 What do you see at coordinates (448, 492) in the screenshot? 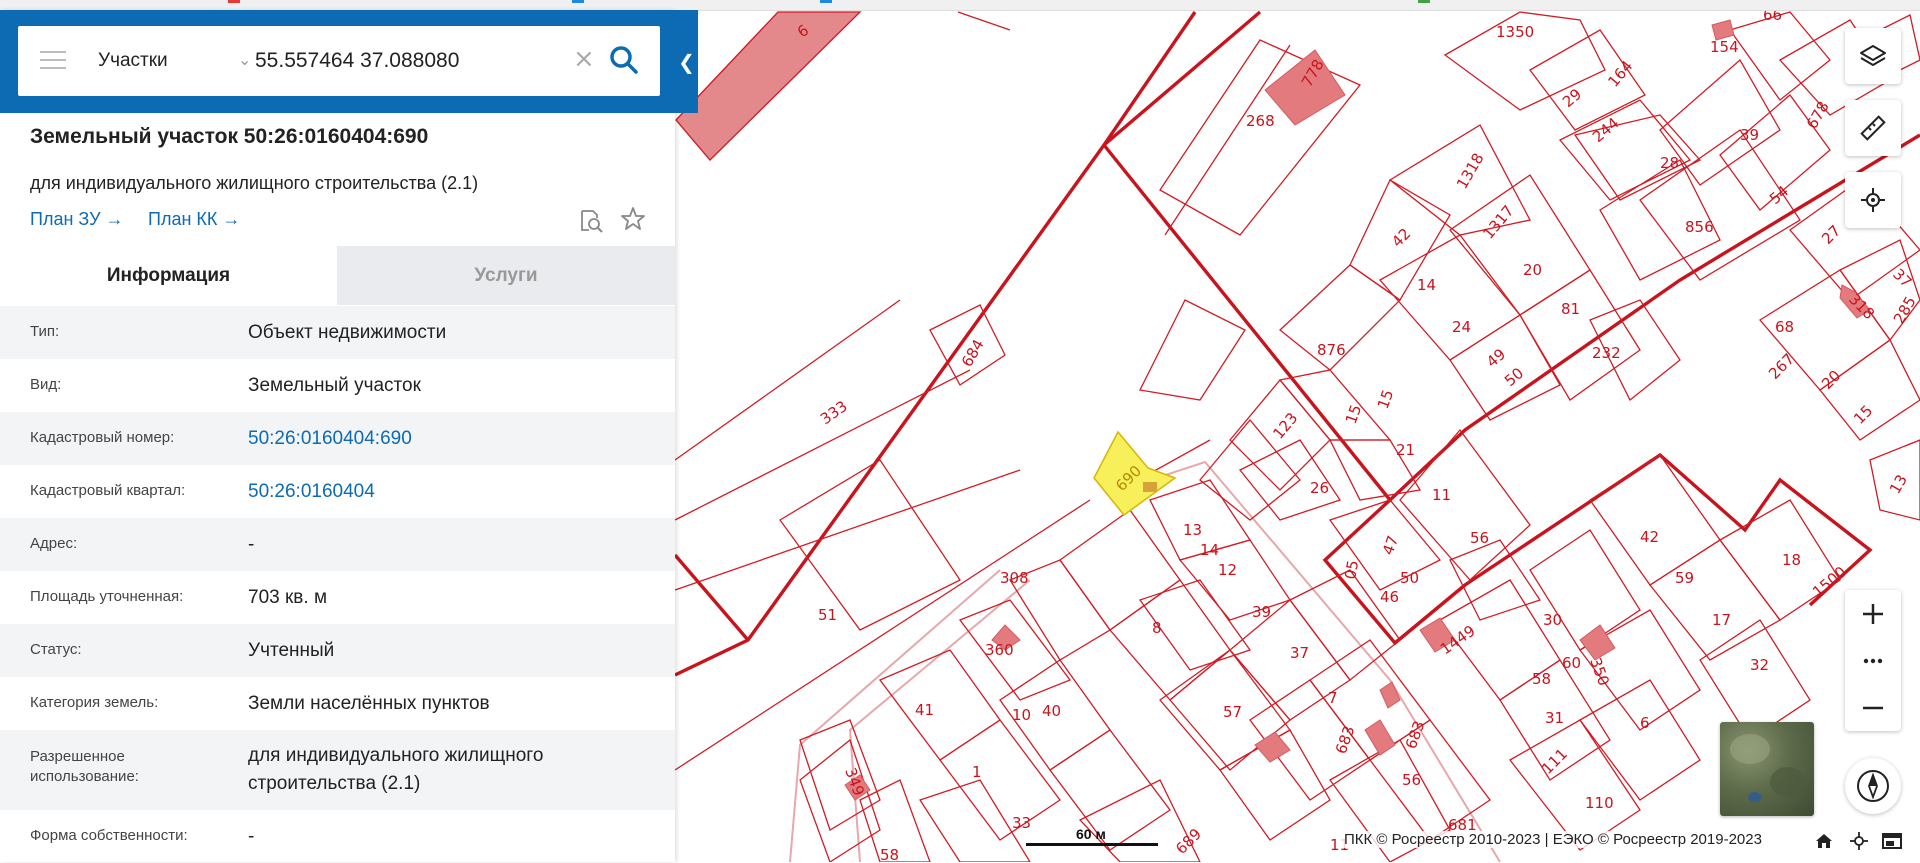
I see `cadastral-quarter-link: 50:26:0160404` at bounding box center [448, 492].